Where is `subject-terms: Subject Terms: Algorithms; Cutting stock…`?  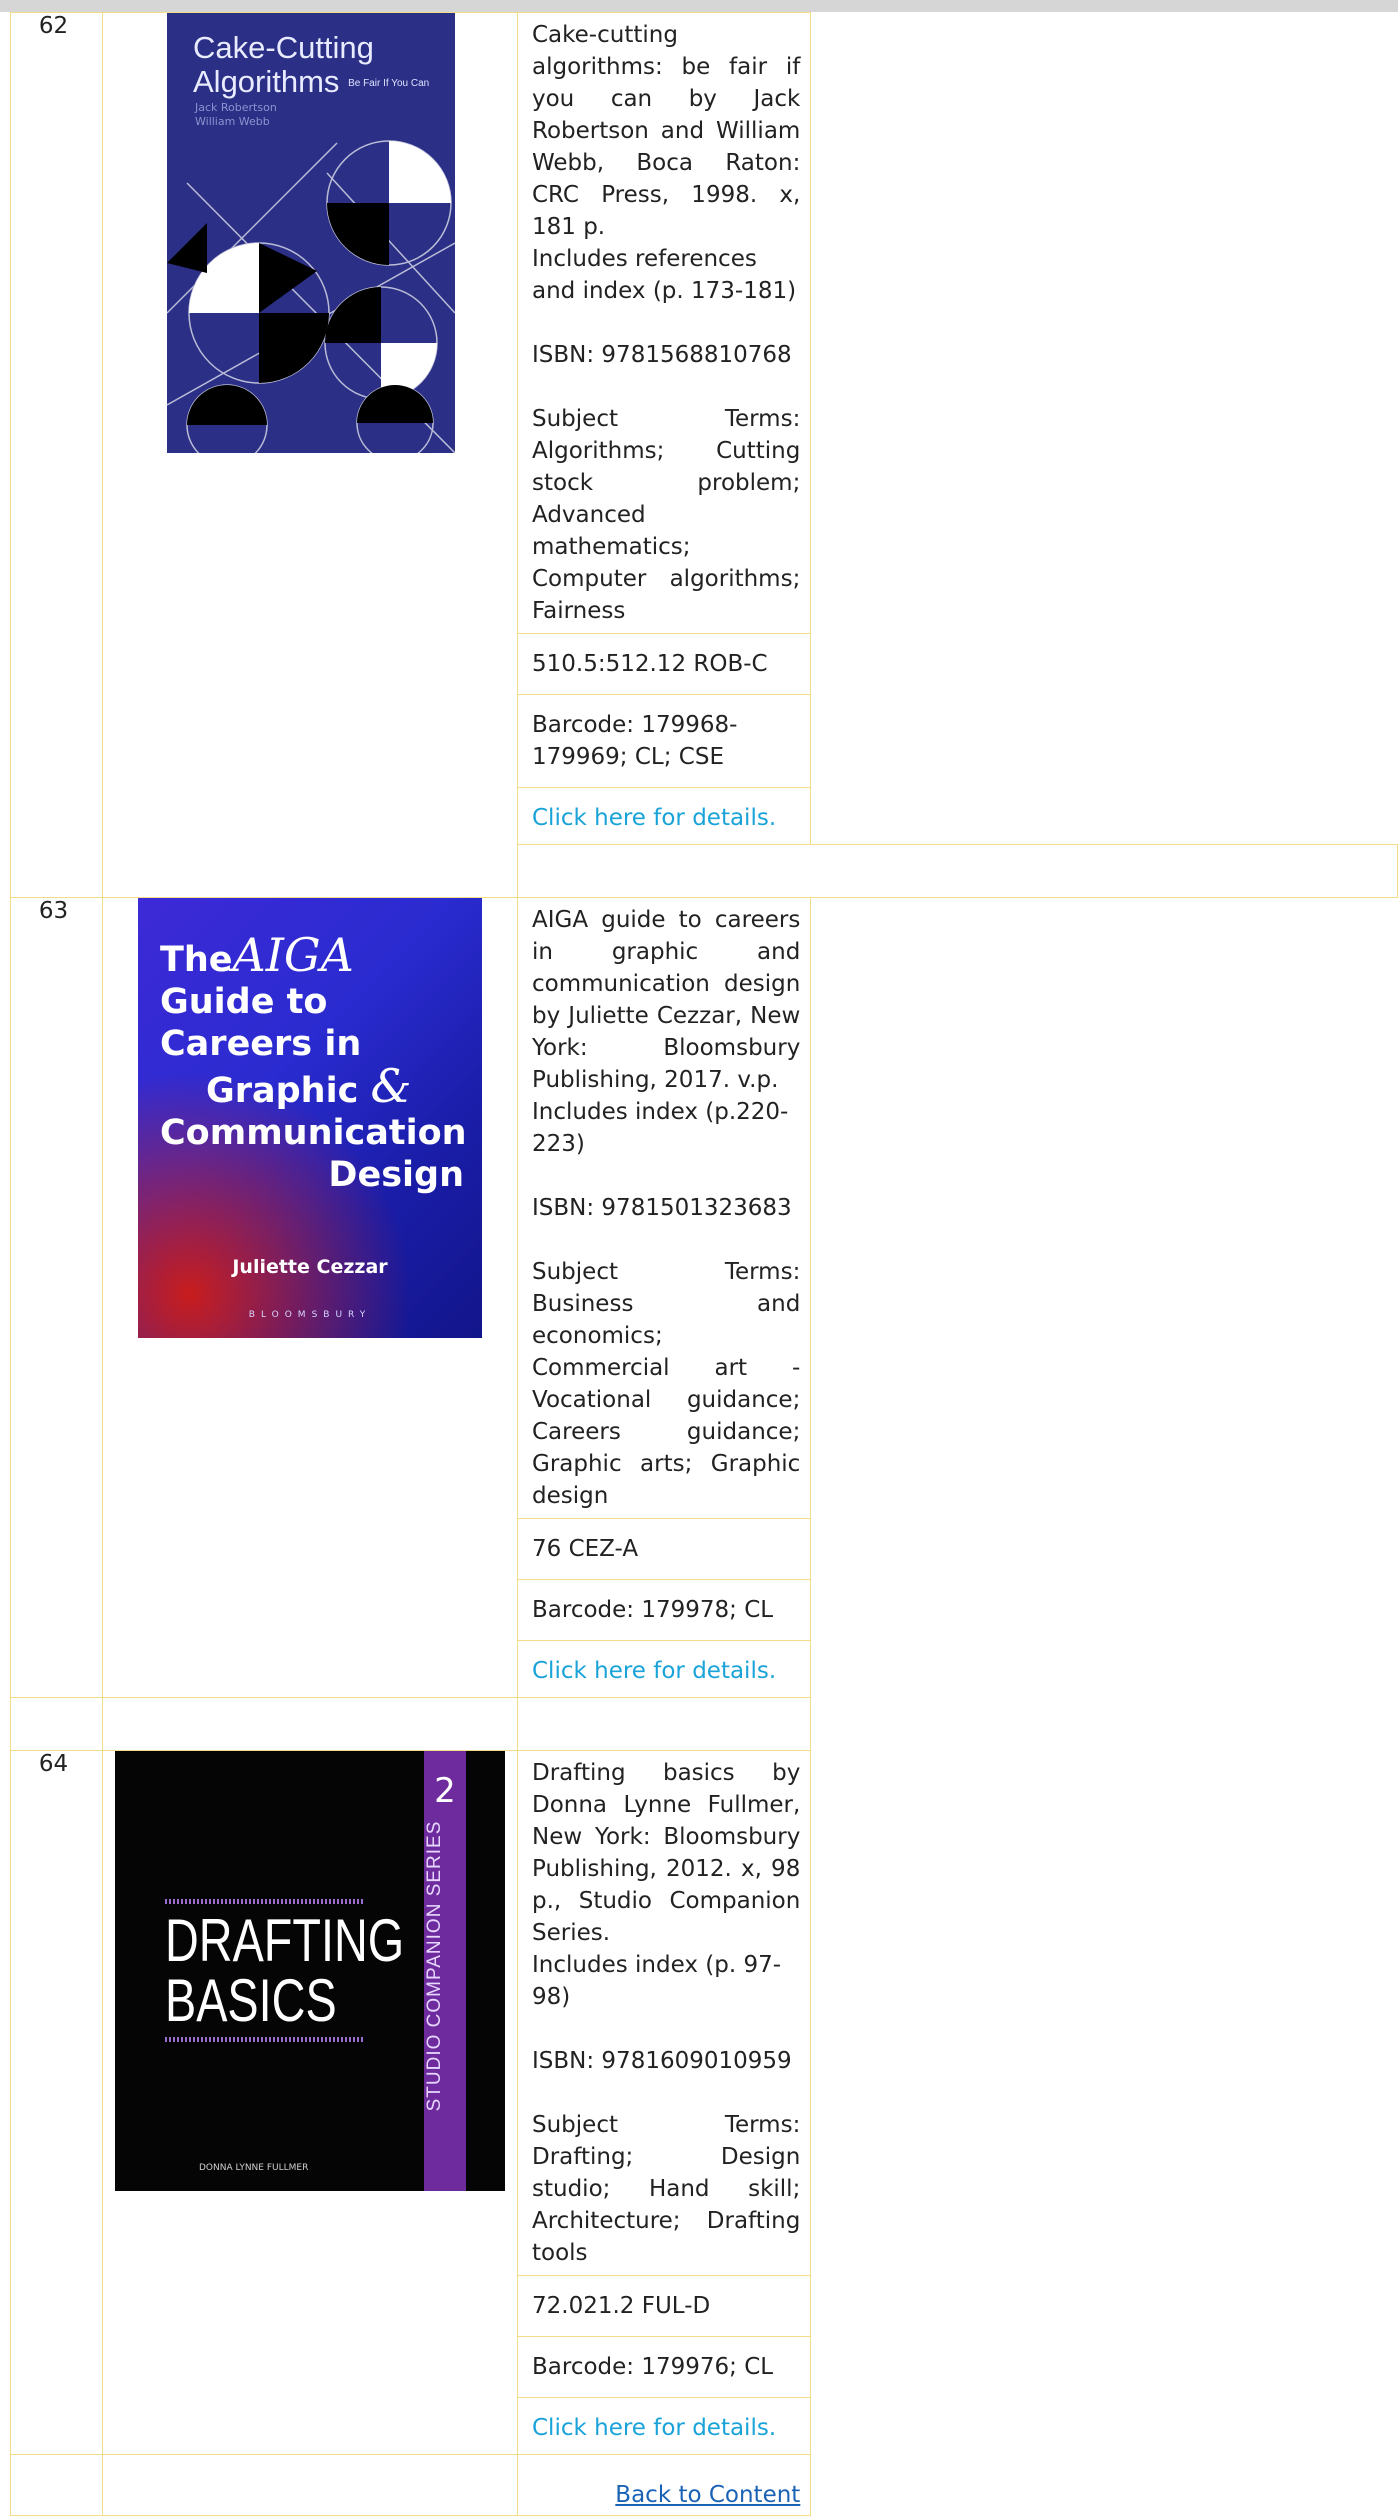 subject-terms: Subject Terms: Algorithms; Cutting stock… is located at coordinates (666, 515).